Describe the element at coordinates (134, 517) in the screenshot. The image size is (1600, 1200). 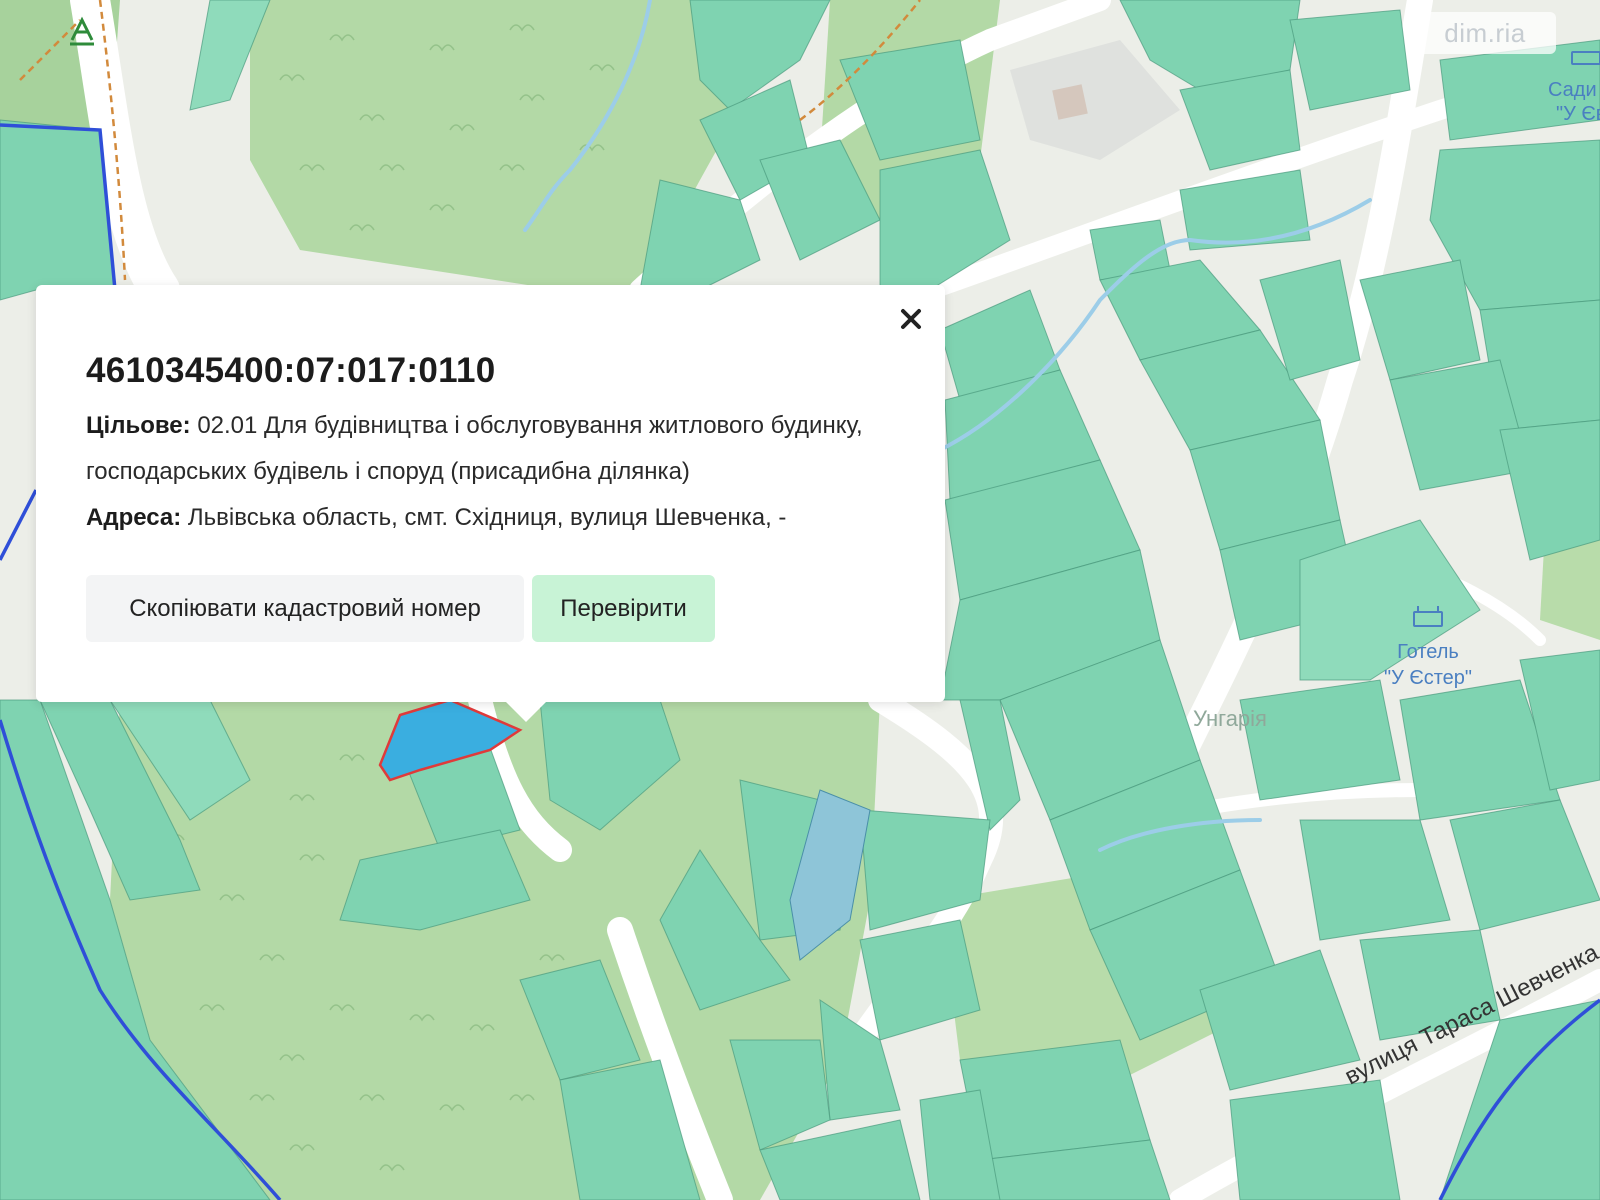
I see `address-label: Адреса:` at that location.